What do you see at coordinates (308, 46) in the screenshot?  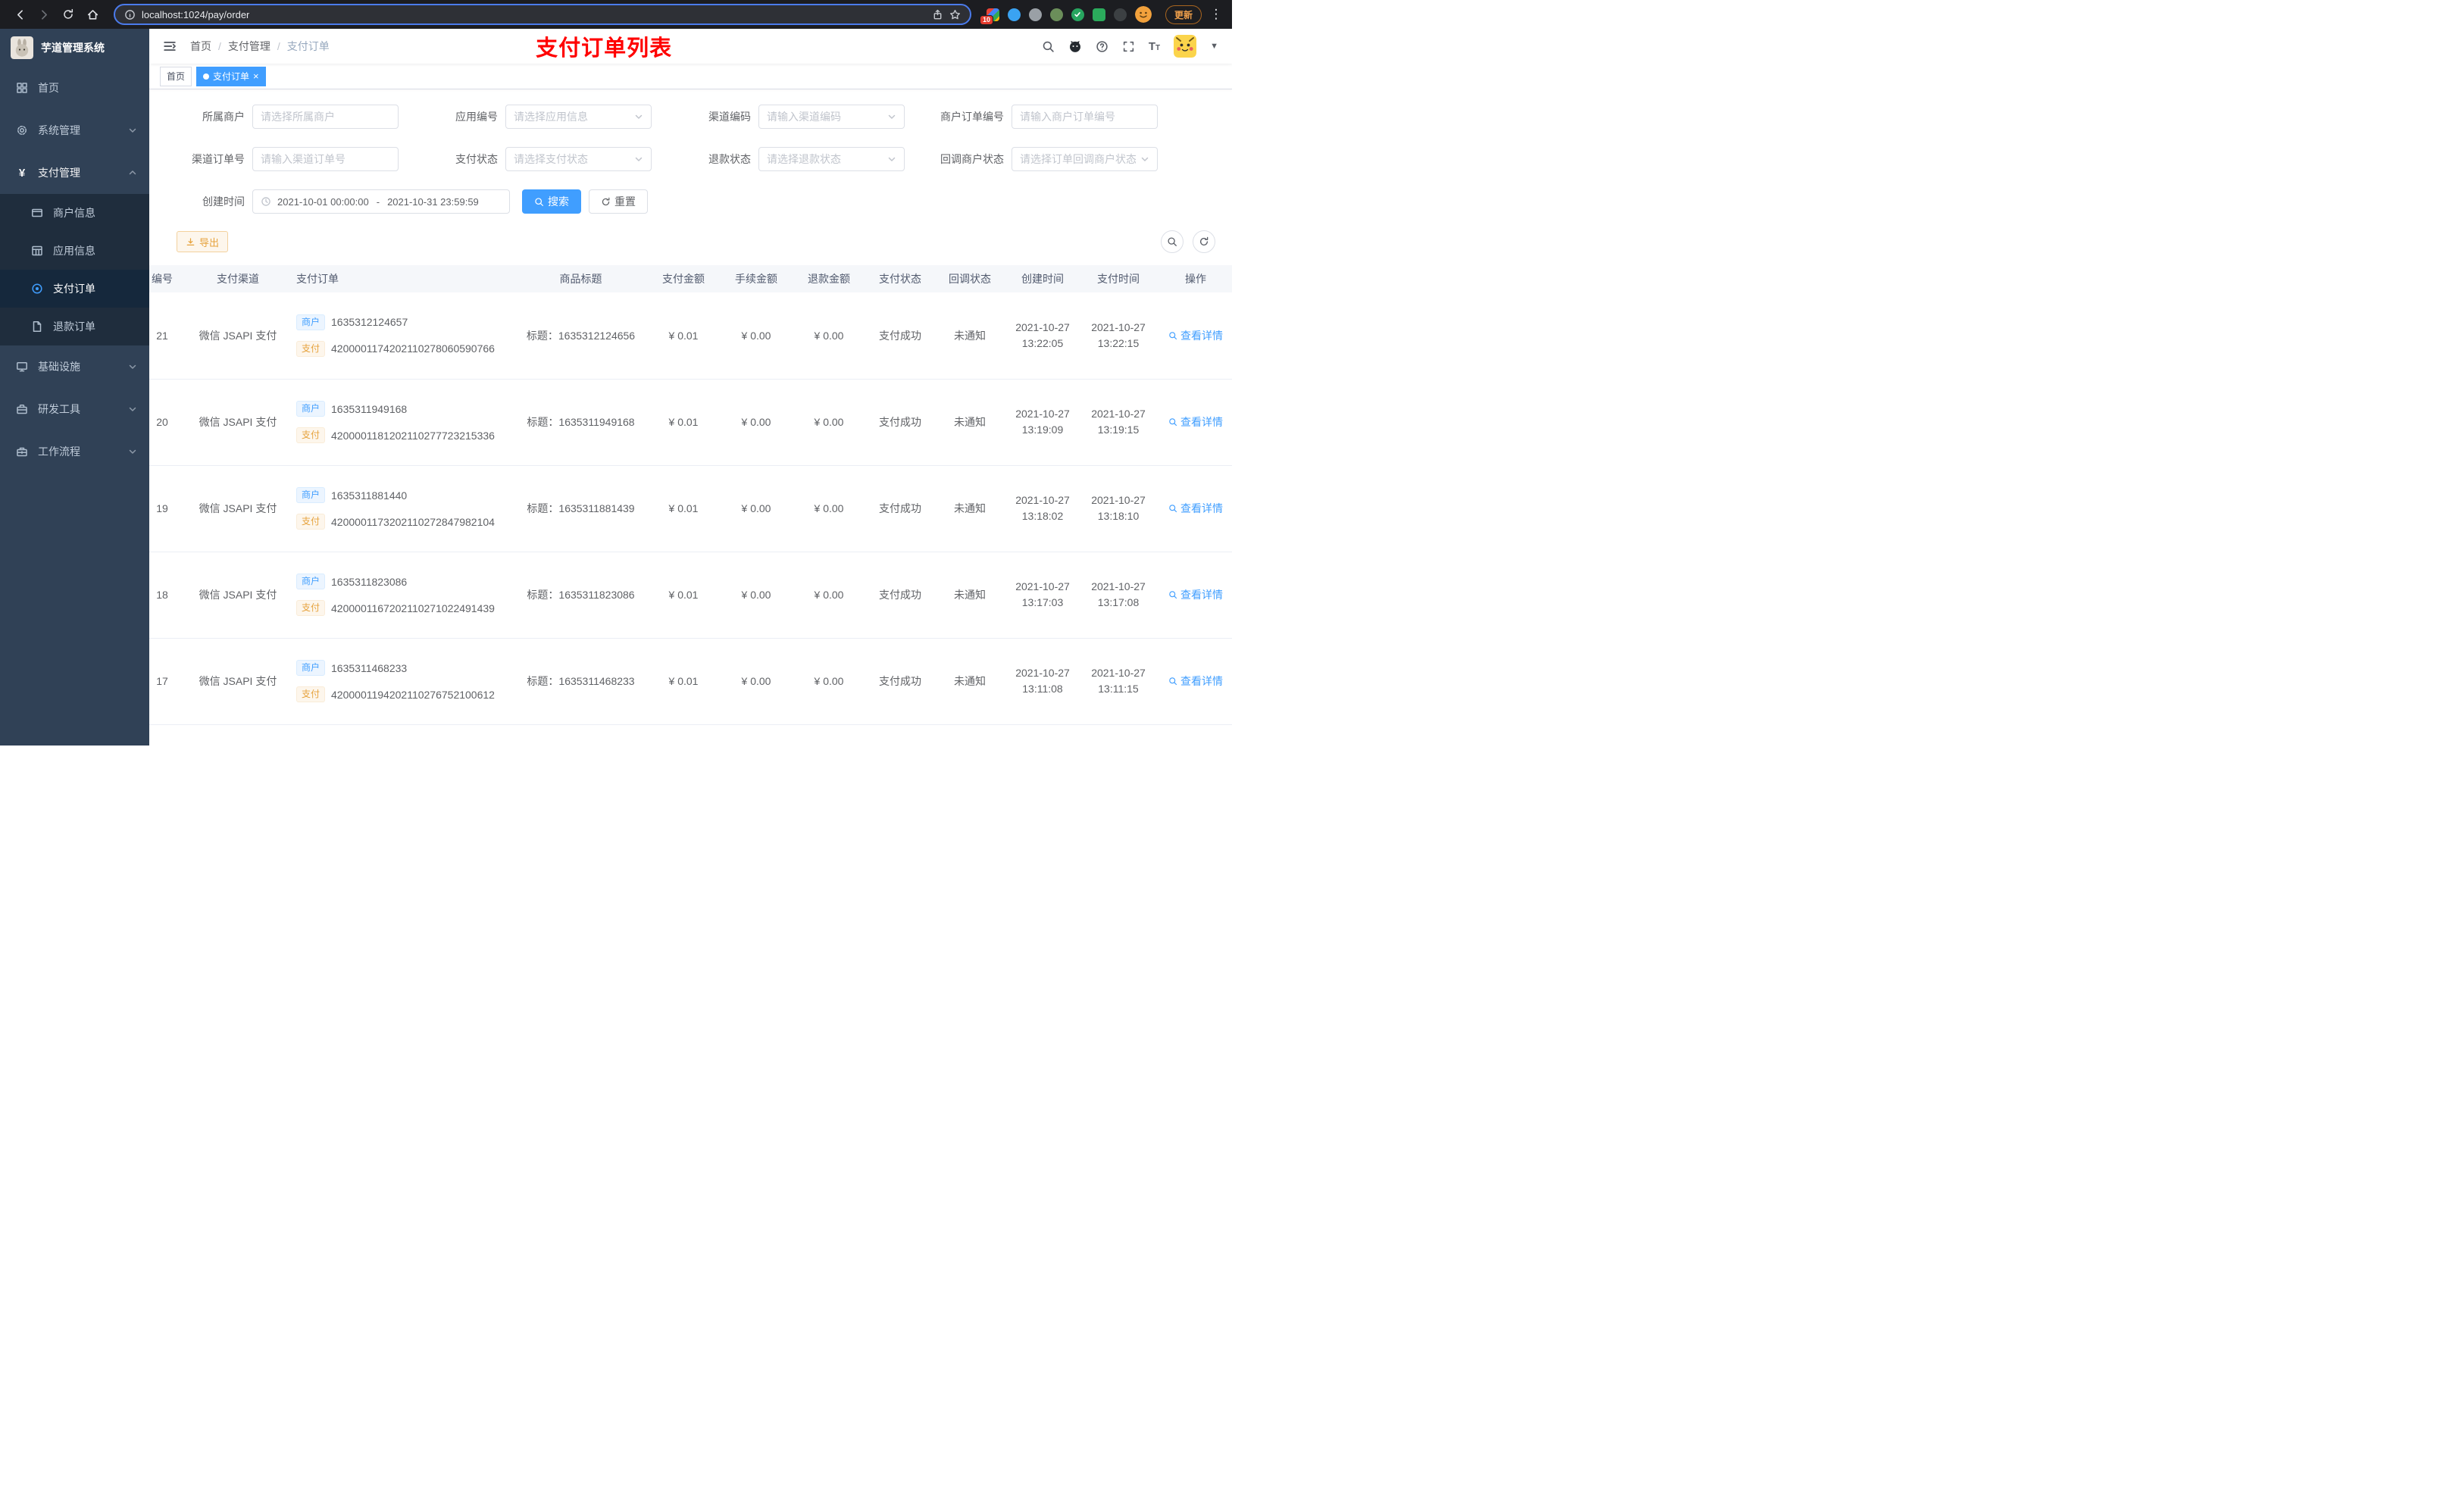 I see `breadcrumb-current: 支付订单` at bounding box center [308, 46].